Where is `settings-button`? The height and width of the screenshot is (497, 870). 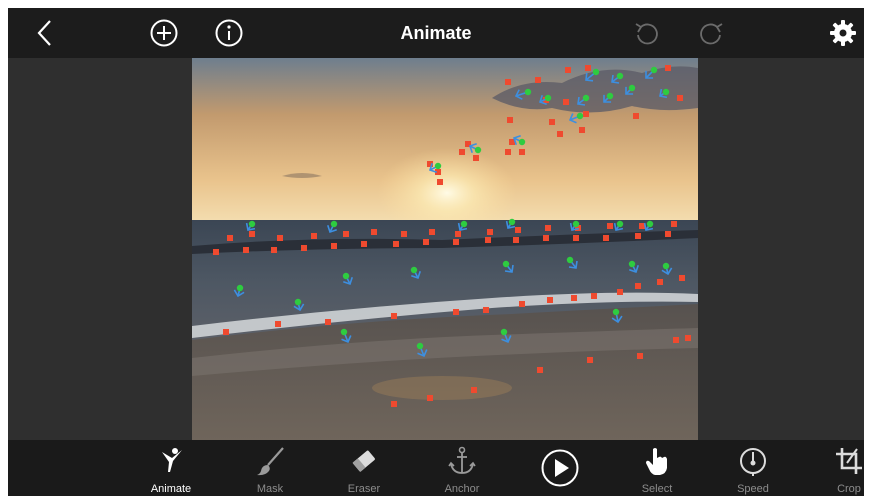
settings-button is located at coordinates (841, 33).